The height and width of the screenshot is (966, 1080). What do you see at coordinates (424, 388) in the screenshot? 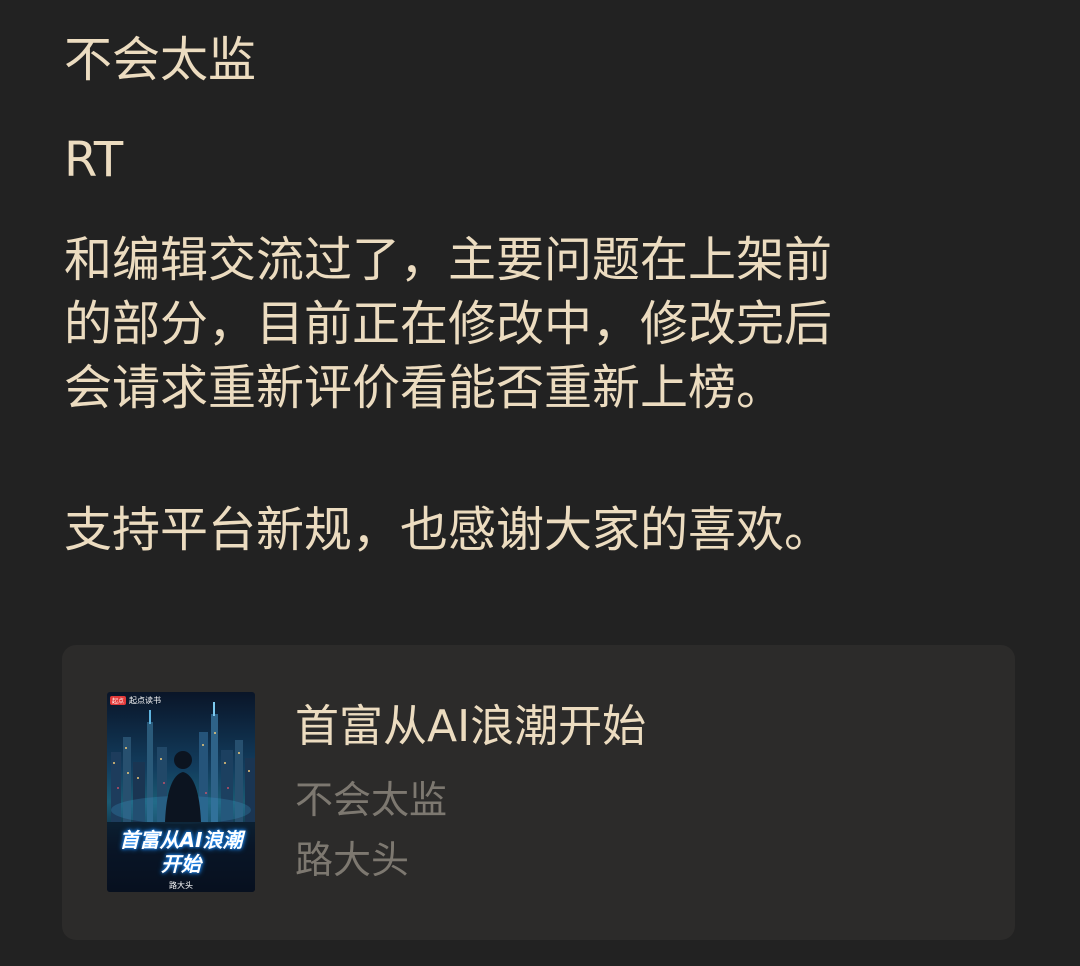
I see `post-paragraph-line: 会请求重新评价看能否重新上榜。` at bounding box center [424, 388].